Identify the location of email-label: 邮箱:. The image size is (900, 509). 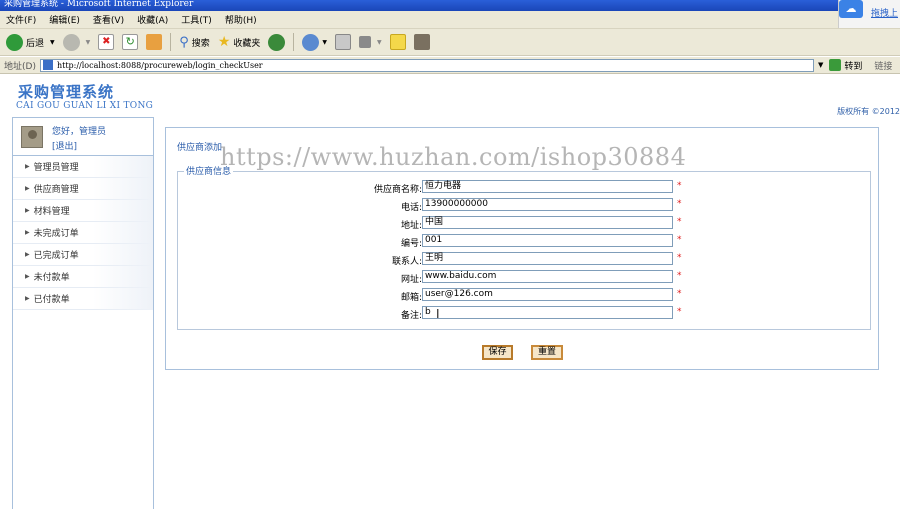
(411, 298).